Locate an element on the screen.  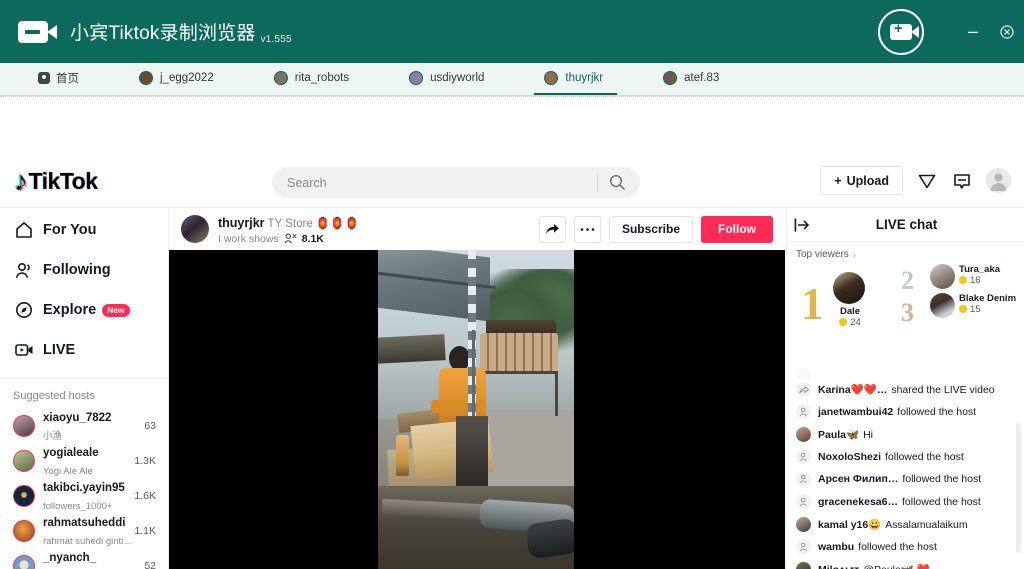
list-item: _nyanch_ 🌷みぴたん🐷 52 is located at coordinates (84, 558).